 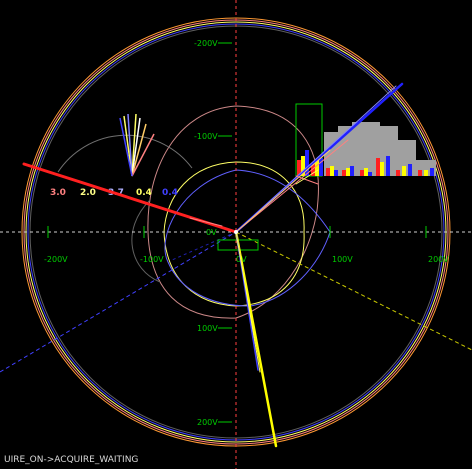 What do you see at coordinates (207, 328) in the screenshot?
I see `label-y-pos100: 100V` at bounding box center [207, 328].